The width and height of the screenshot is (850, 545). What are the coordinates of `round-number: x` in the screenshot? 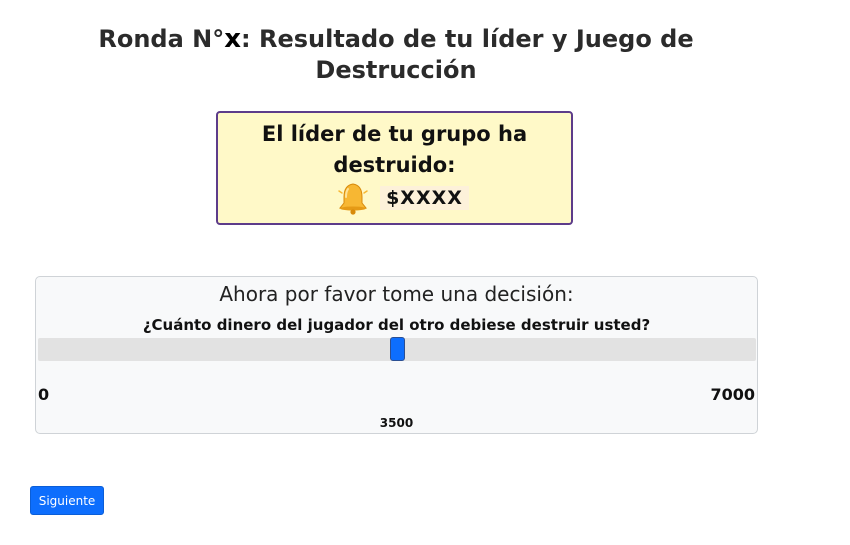 It's located at (233, 39).